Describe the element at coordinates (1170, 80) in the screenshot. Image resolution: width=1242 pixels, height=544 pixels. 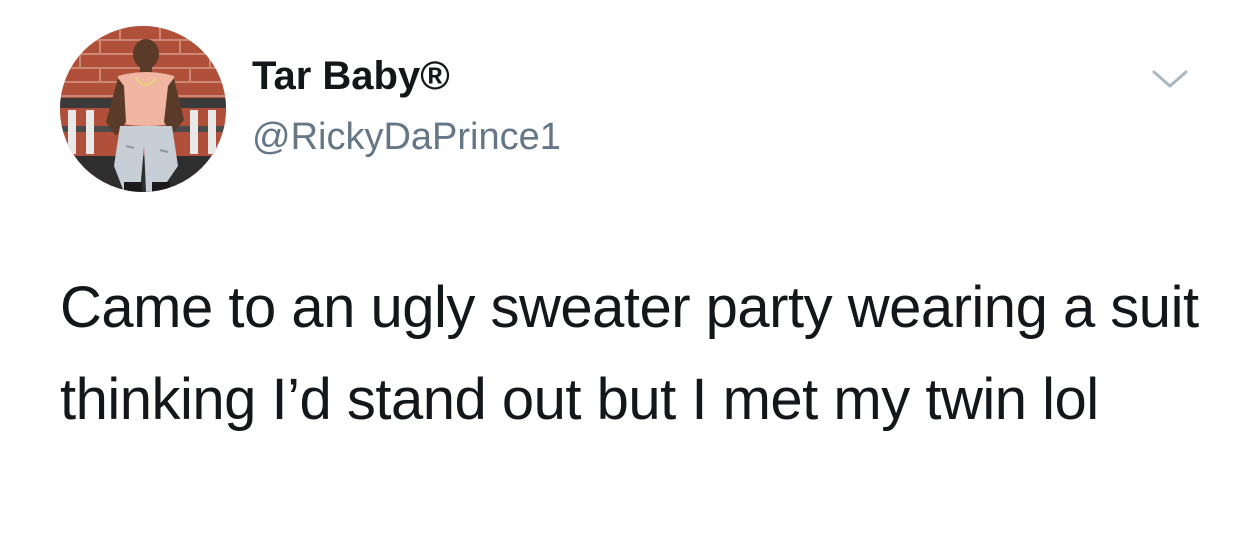
I see `chevron-down-icon` at that location.